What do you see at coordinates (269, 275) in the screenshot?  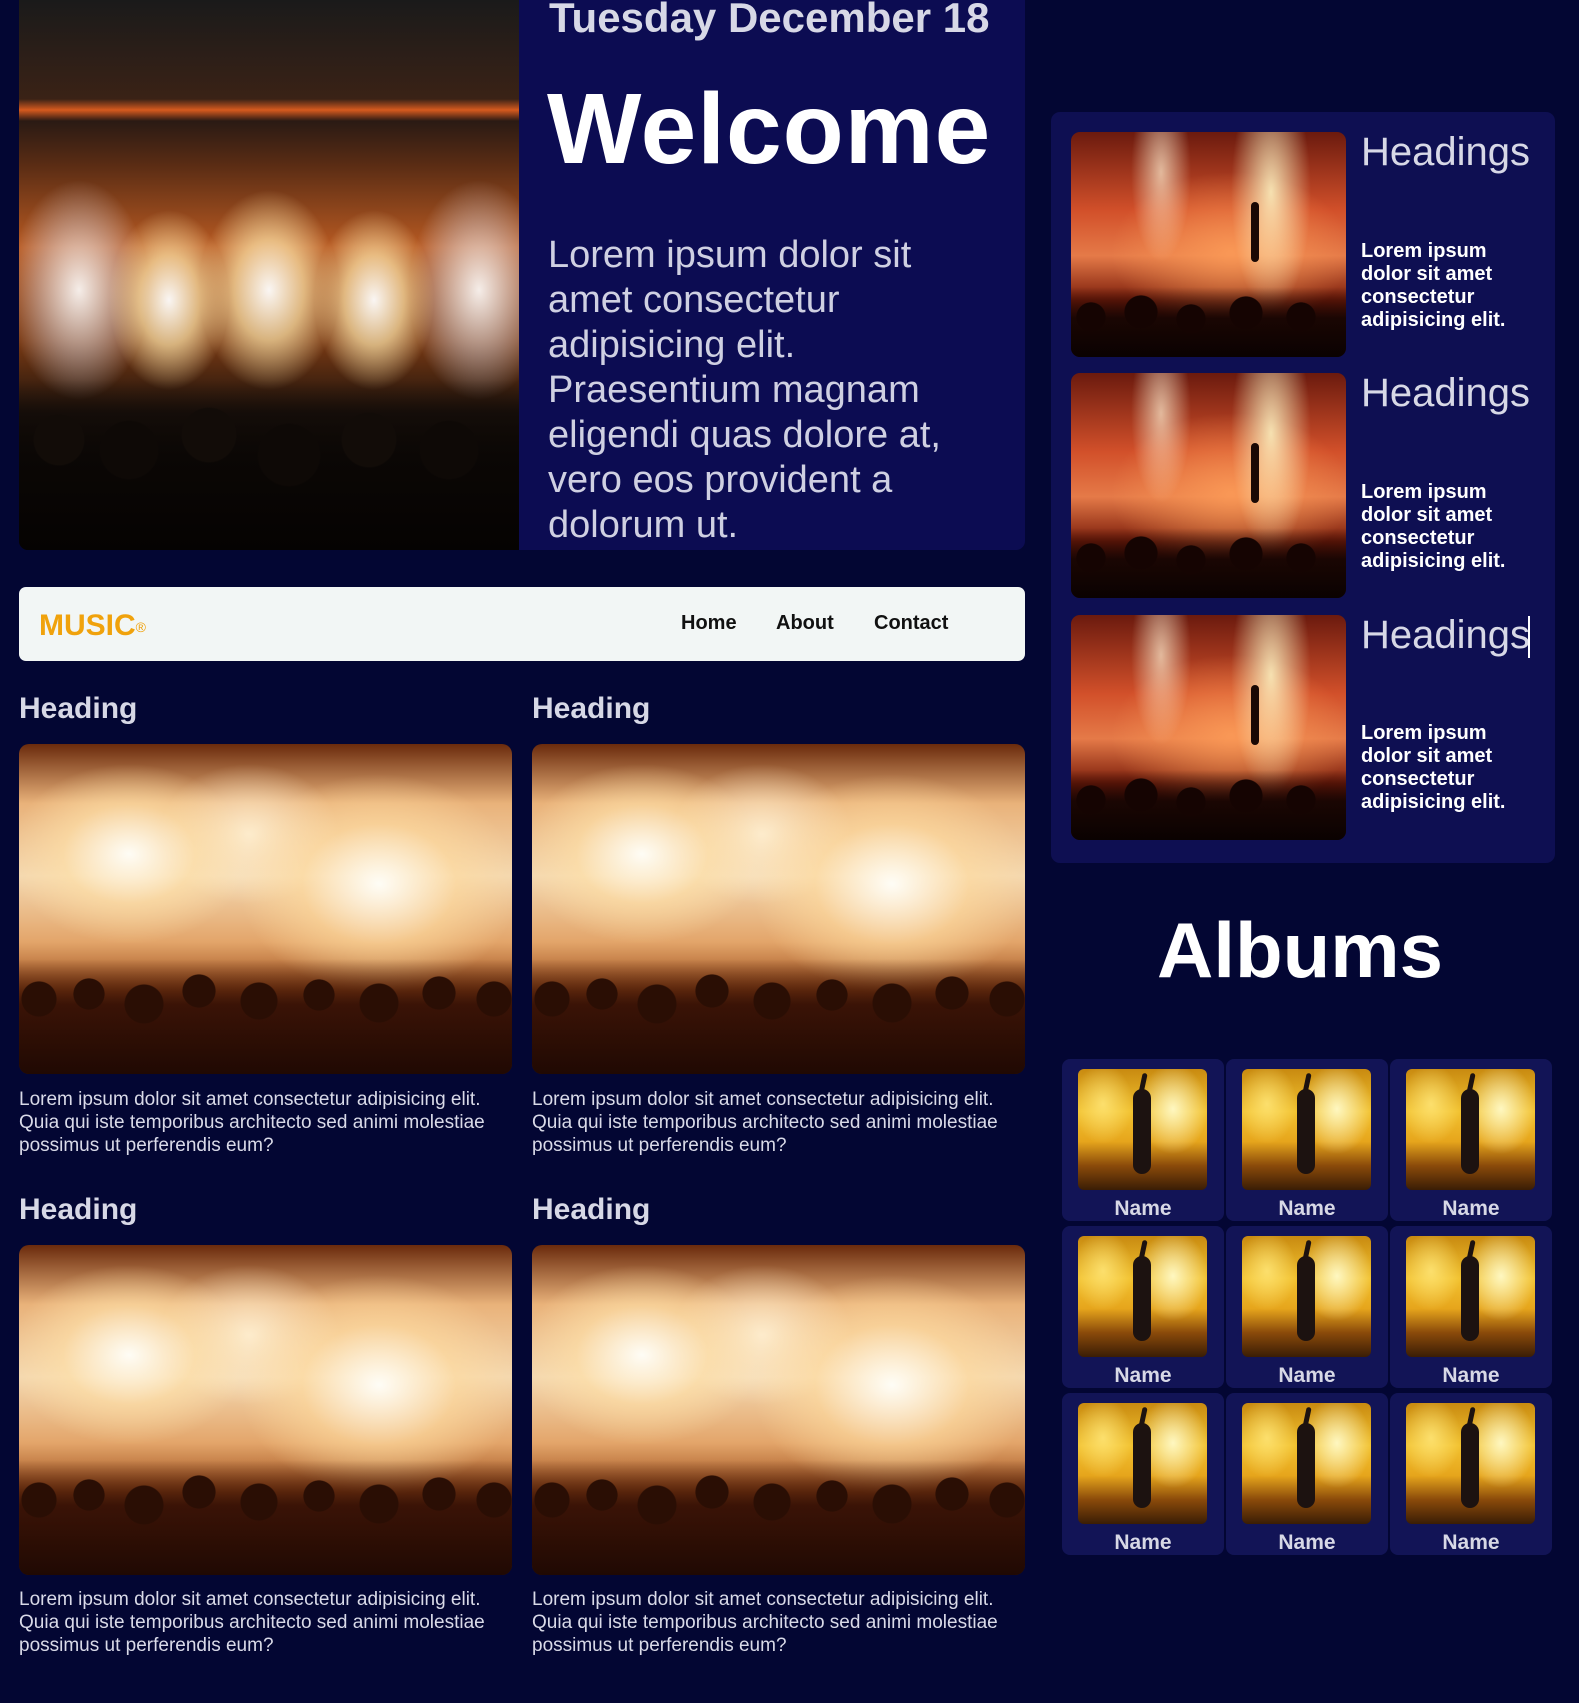 I see `hero-concert-image` at bounding box center [269, 275].